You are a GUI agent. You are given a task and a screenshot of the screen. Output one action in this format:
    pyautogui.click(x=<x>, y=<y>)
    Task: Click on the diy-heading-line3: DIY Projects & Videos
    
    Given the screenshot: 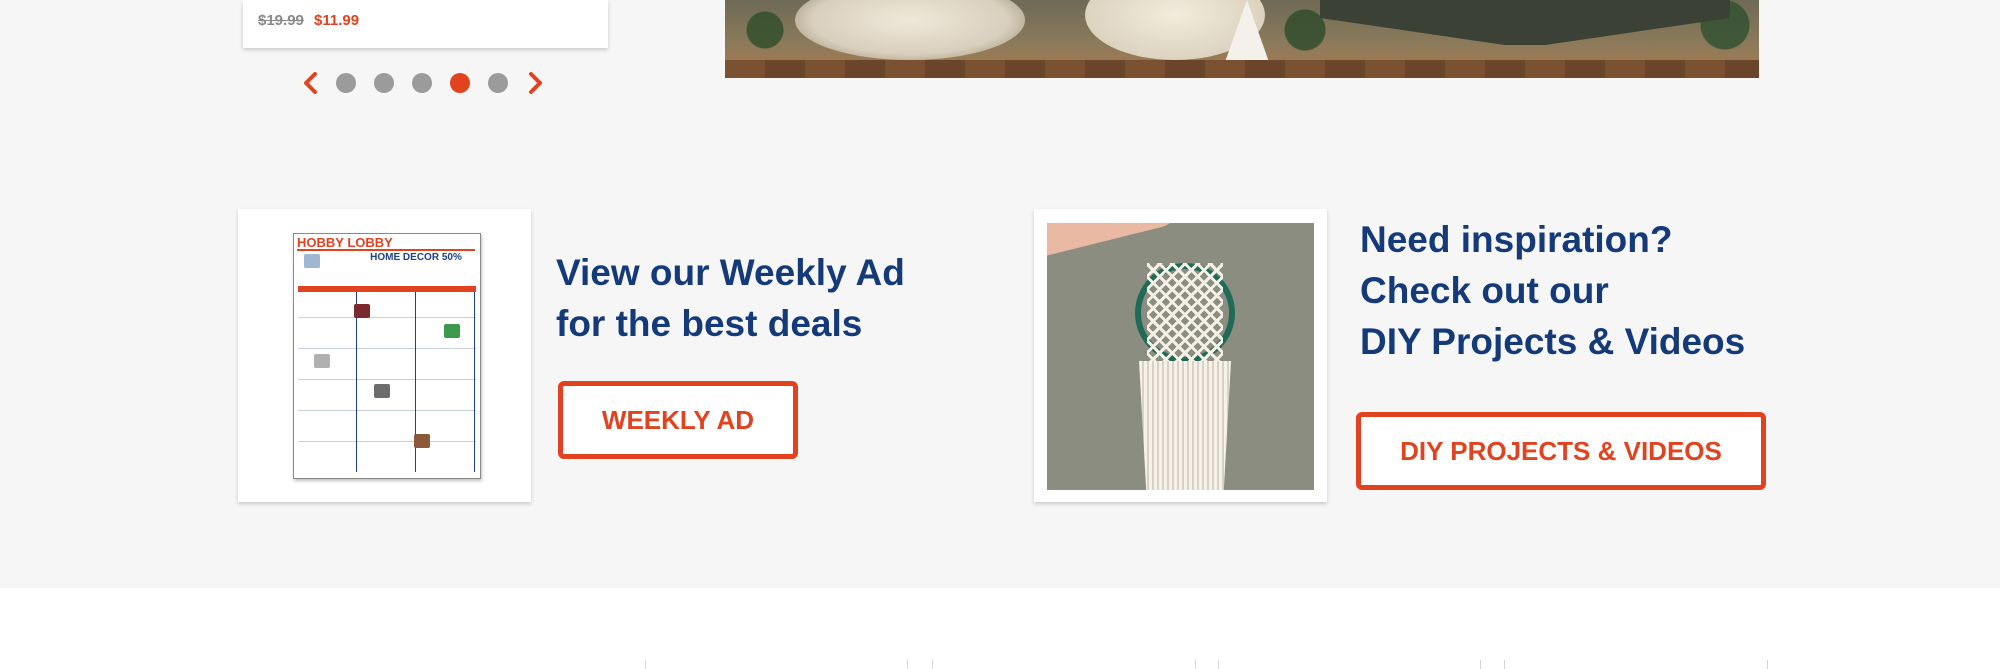 What is the action you would take?
    pyautogui.click(x=1553, y=341)
    